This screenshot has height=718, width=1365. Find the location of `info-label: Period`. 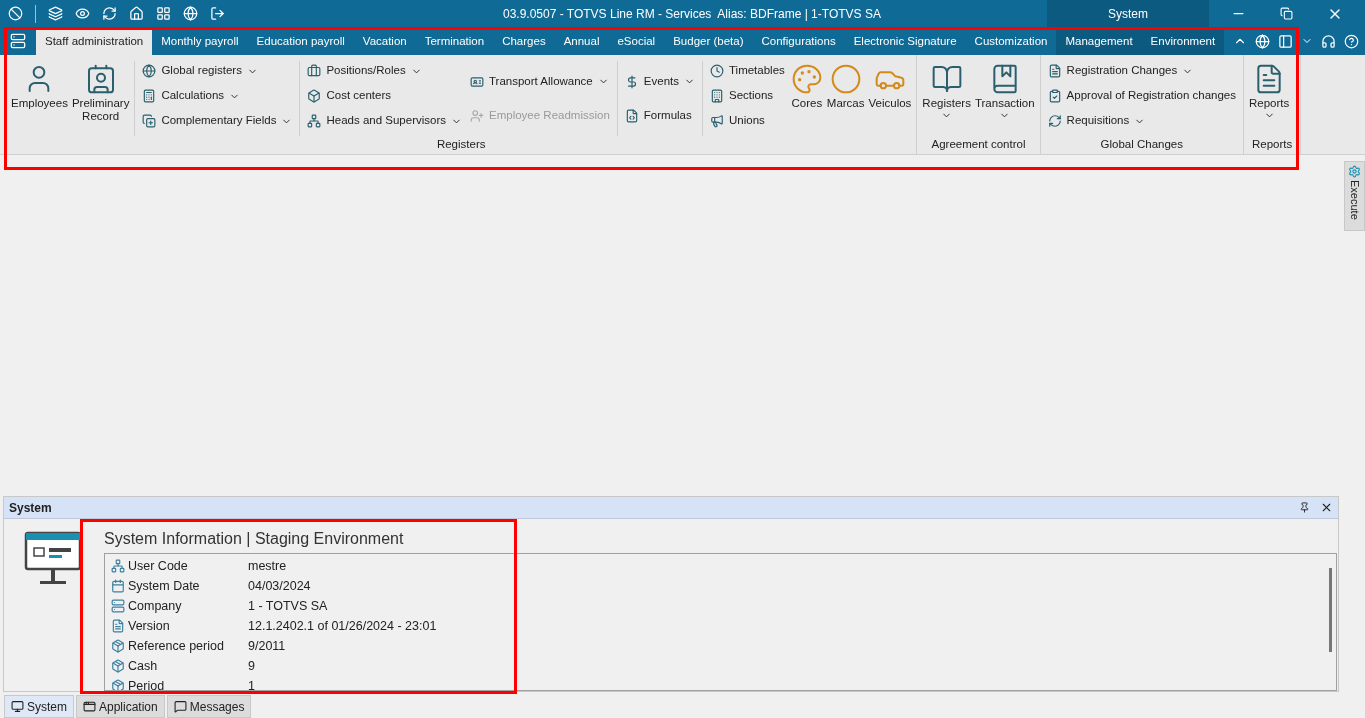

info-label: Period is located at coordinates (147, 683).